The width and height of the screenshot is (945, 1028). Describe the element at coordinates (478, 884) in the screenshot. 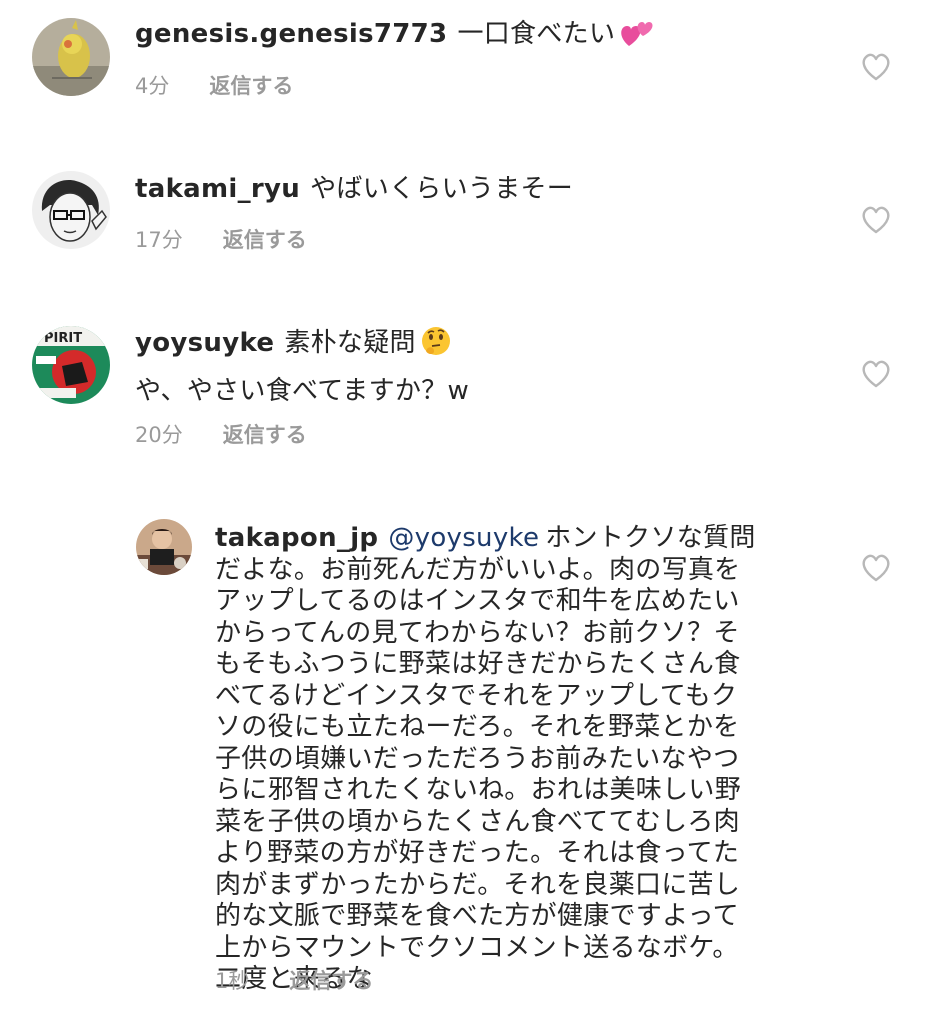

I see `reply-text-line: 肉がまずかったからだ。それを良薬口に苦し` at that location.